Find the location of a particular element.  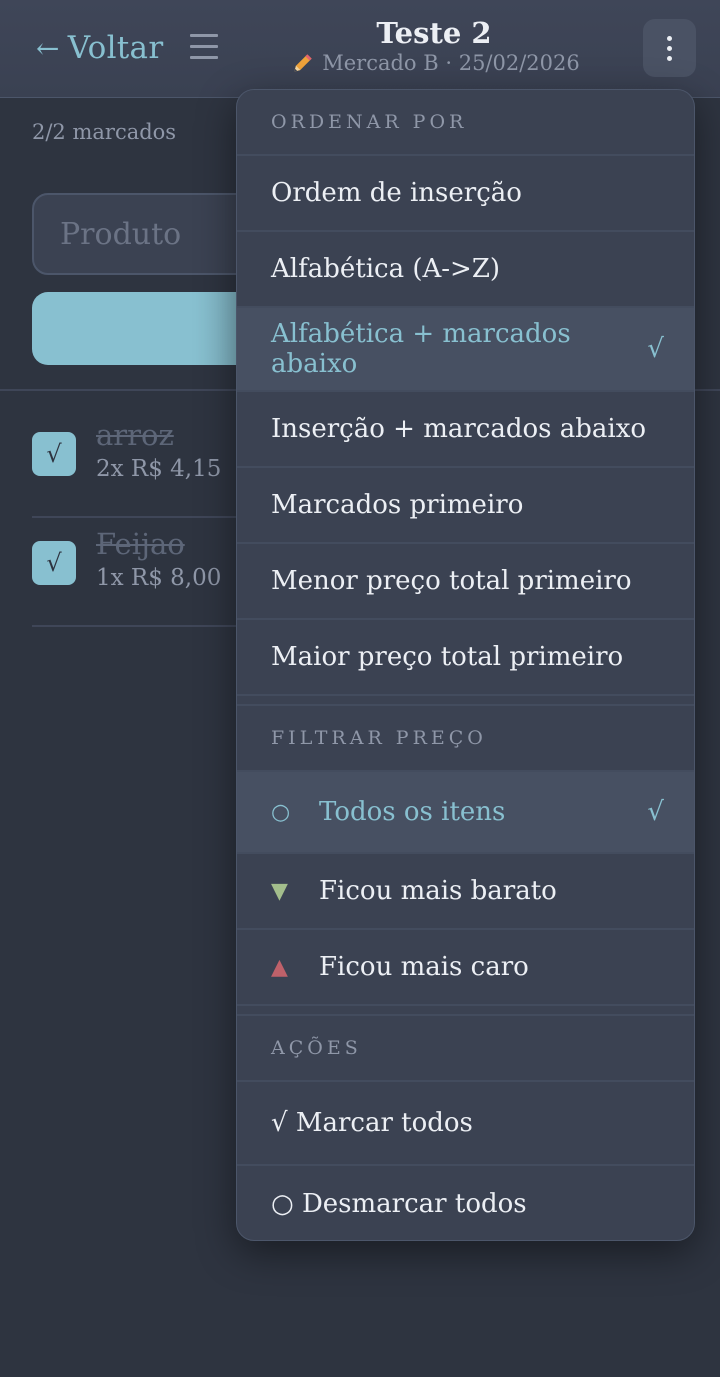

option-label: Maior preço total primeiro is located at coordinates (447, 657).